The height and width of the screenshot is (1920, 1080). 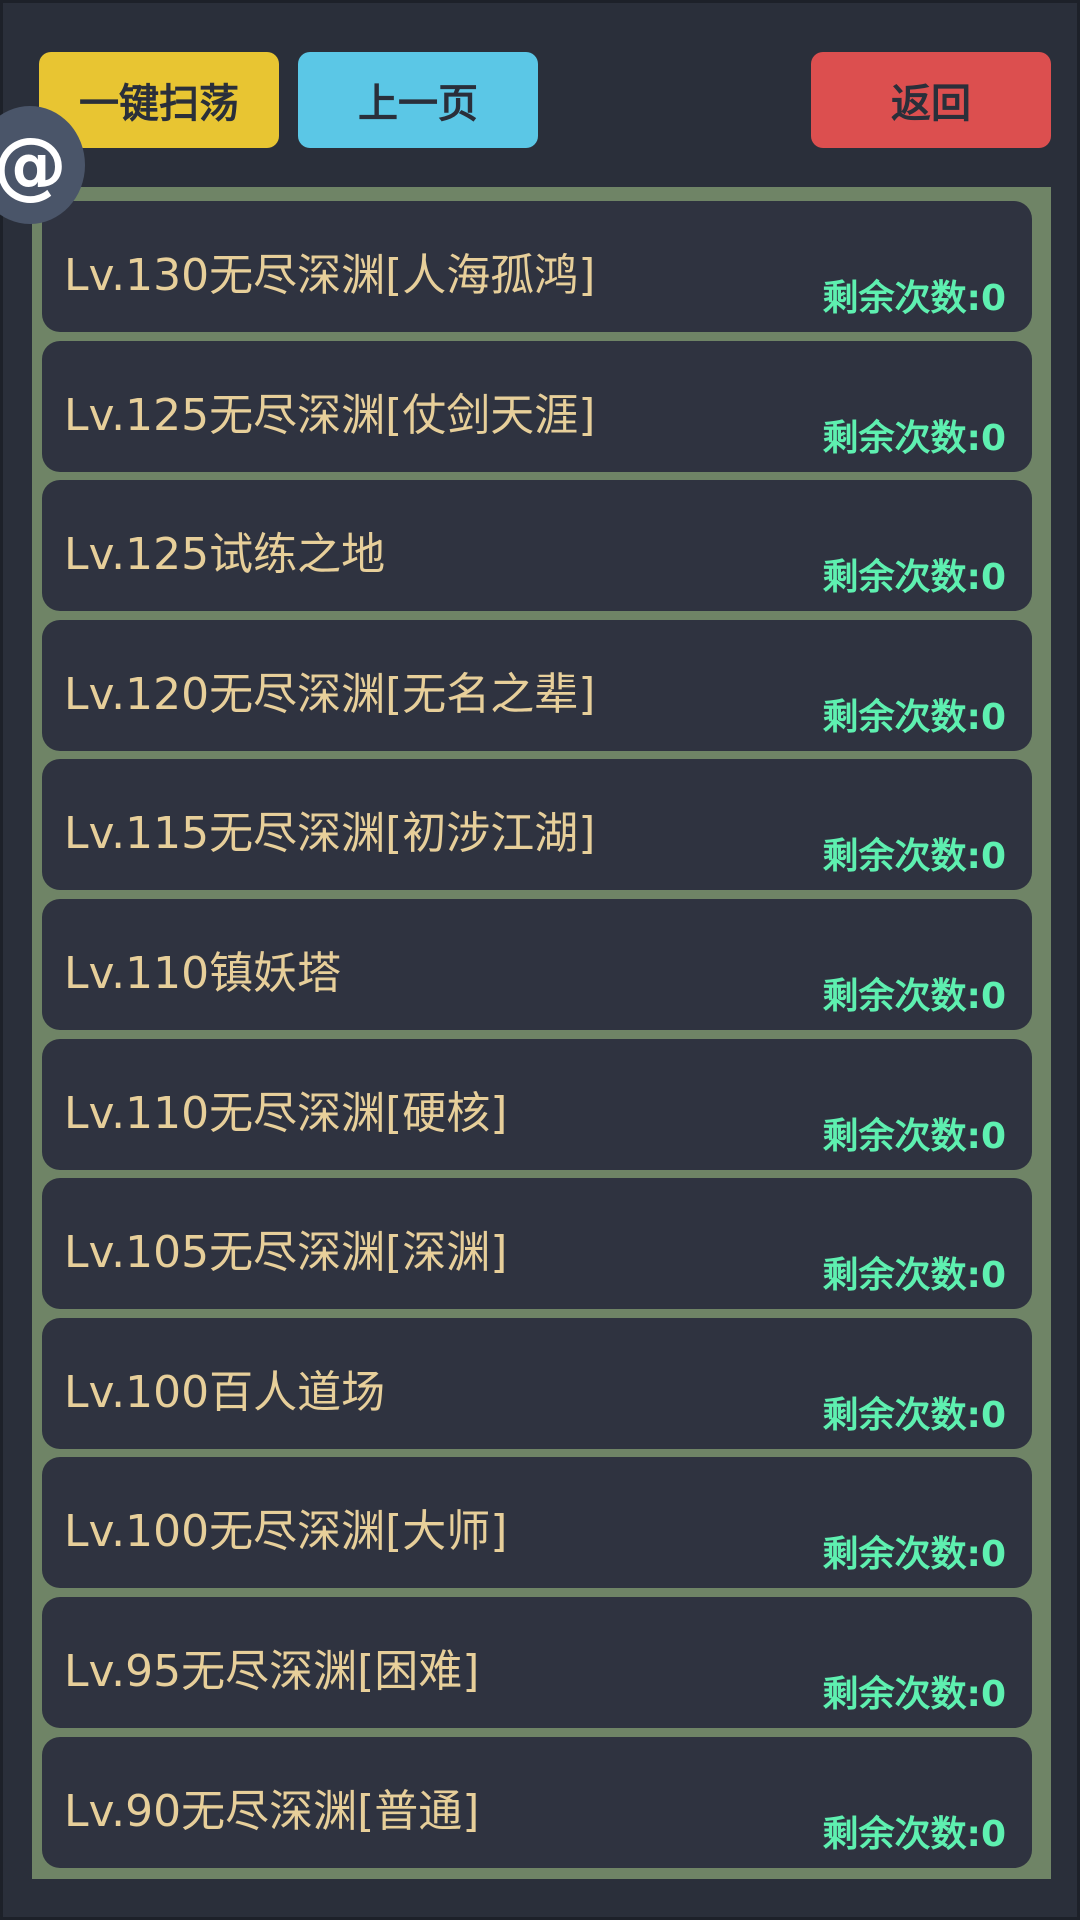 I want to click on list-item: Lv.125无尽深渊[仗剑天涯] 剩余次数:0, so click(x=537, y=406).